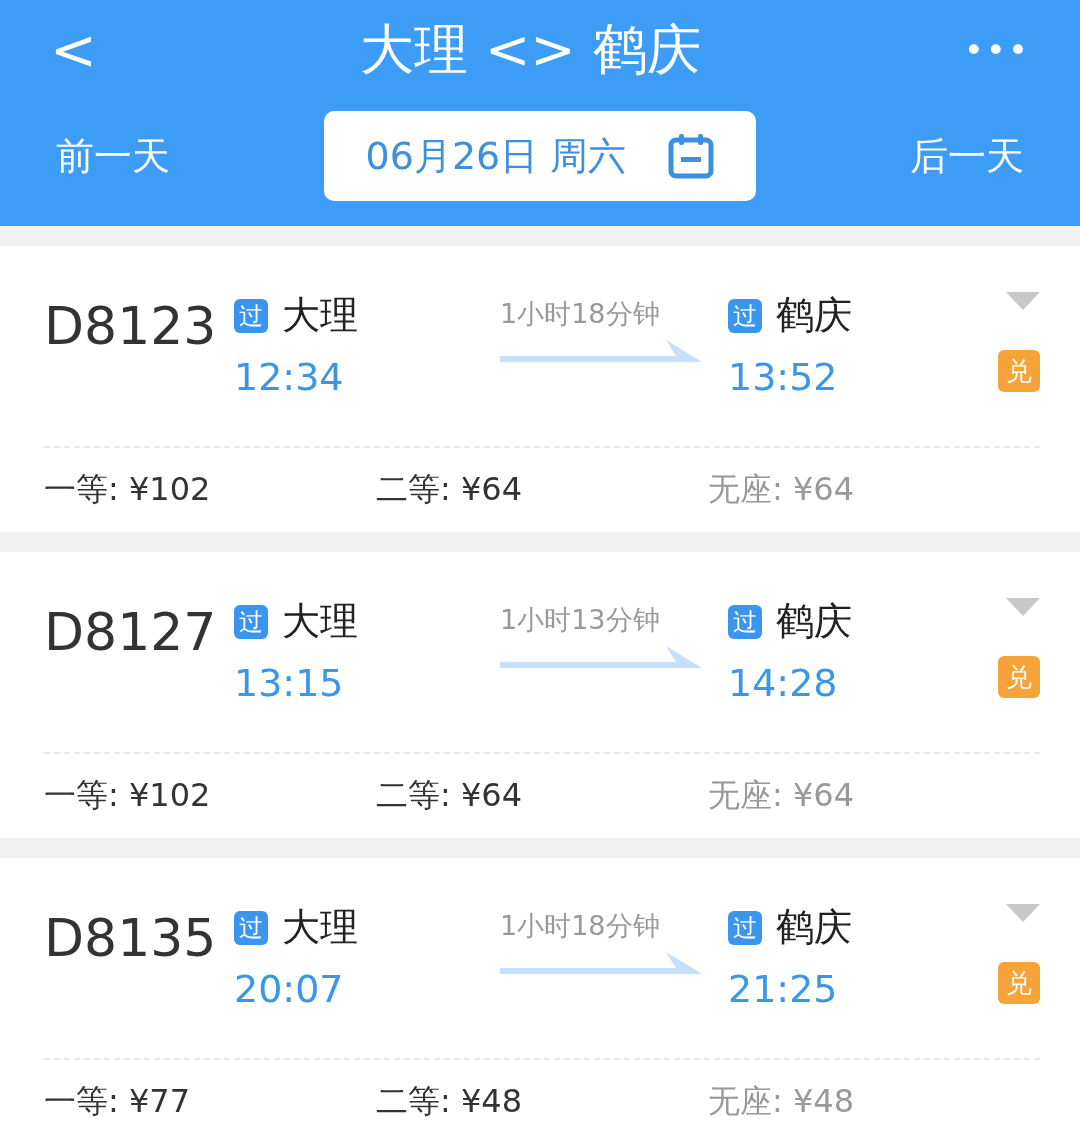  Describe the element at coordinates (289, 989) in the screenshot. I see `departure-time: 20:07` at that location.